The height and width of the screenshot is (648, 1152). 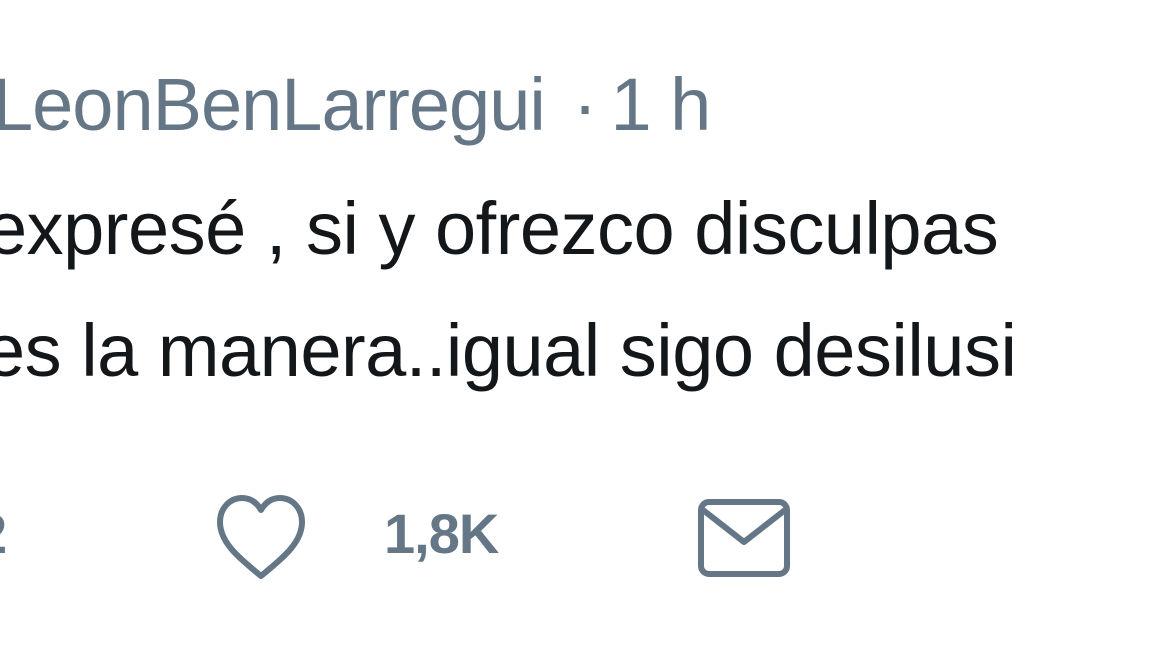 What do you see at coordinates (3, 534) in the screenshot?
I see `retweet-count: 2` at bounding box center [3, 534].